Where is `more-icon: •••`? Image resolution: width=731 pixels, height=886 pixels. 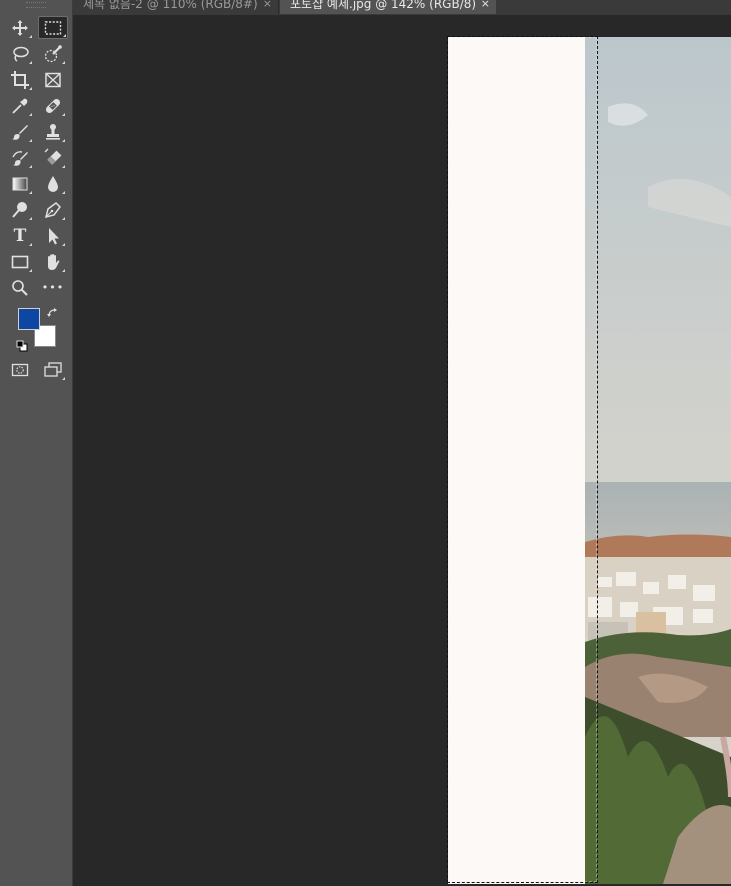 more-icon: ••• is located at coordinates (53, 287).